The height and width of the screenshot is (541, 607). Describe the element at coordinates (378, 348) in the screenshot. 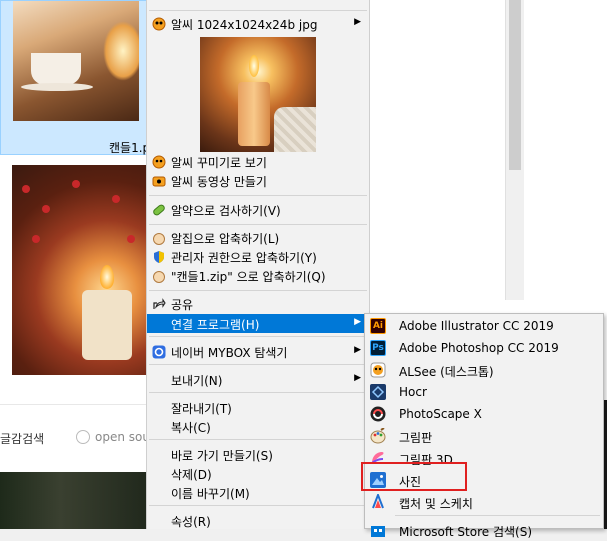

I see `photoshop-icon: Ps` at that location.